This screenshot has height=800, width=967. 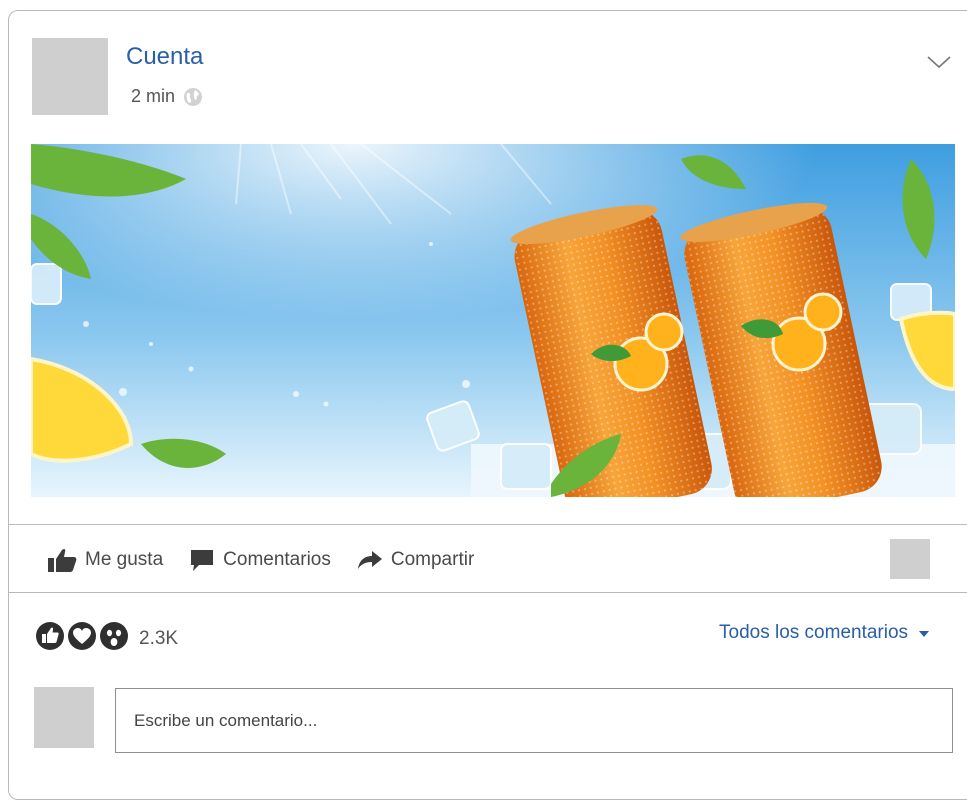 I want to click on share-button: Compartir, so click(x=415, y=560).